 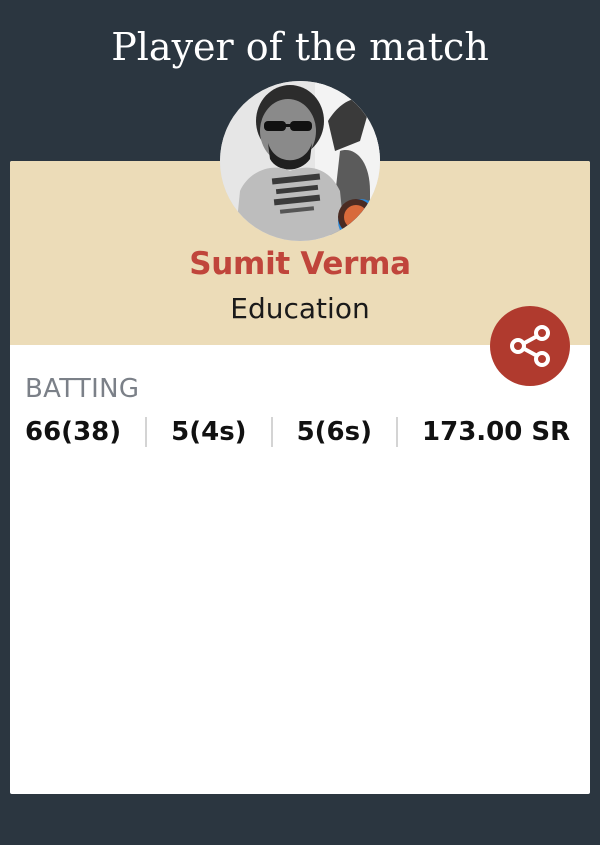 What do you see at coordinates (209, 432) in the screenshot?
I see `fours-count: 5(4s)` at bounding box center [209, 432].